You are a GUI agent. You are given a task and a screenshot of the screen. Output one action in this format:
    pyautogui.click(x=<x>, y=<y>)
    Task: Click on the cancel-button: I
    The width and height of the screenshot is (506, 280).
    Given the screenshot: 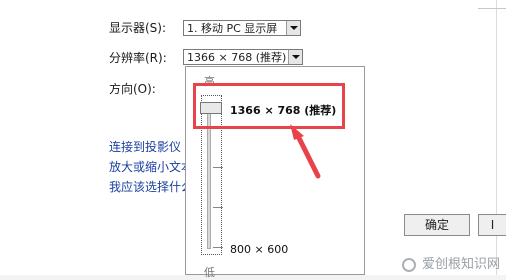 What is the action you would take?
    pyautogui.click(x=492, y=225)
    